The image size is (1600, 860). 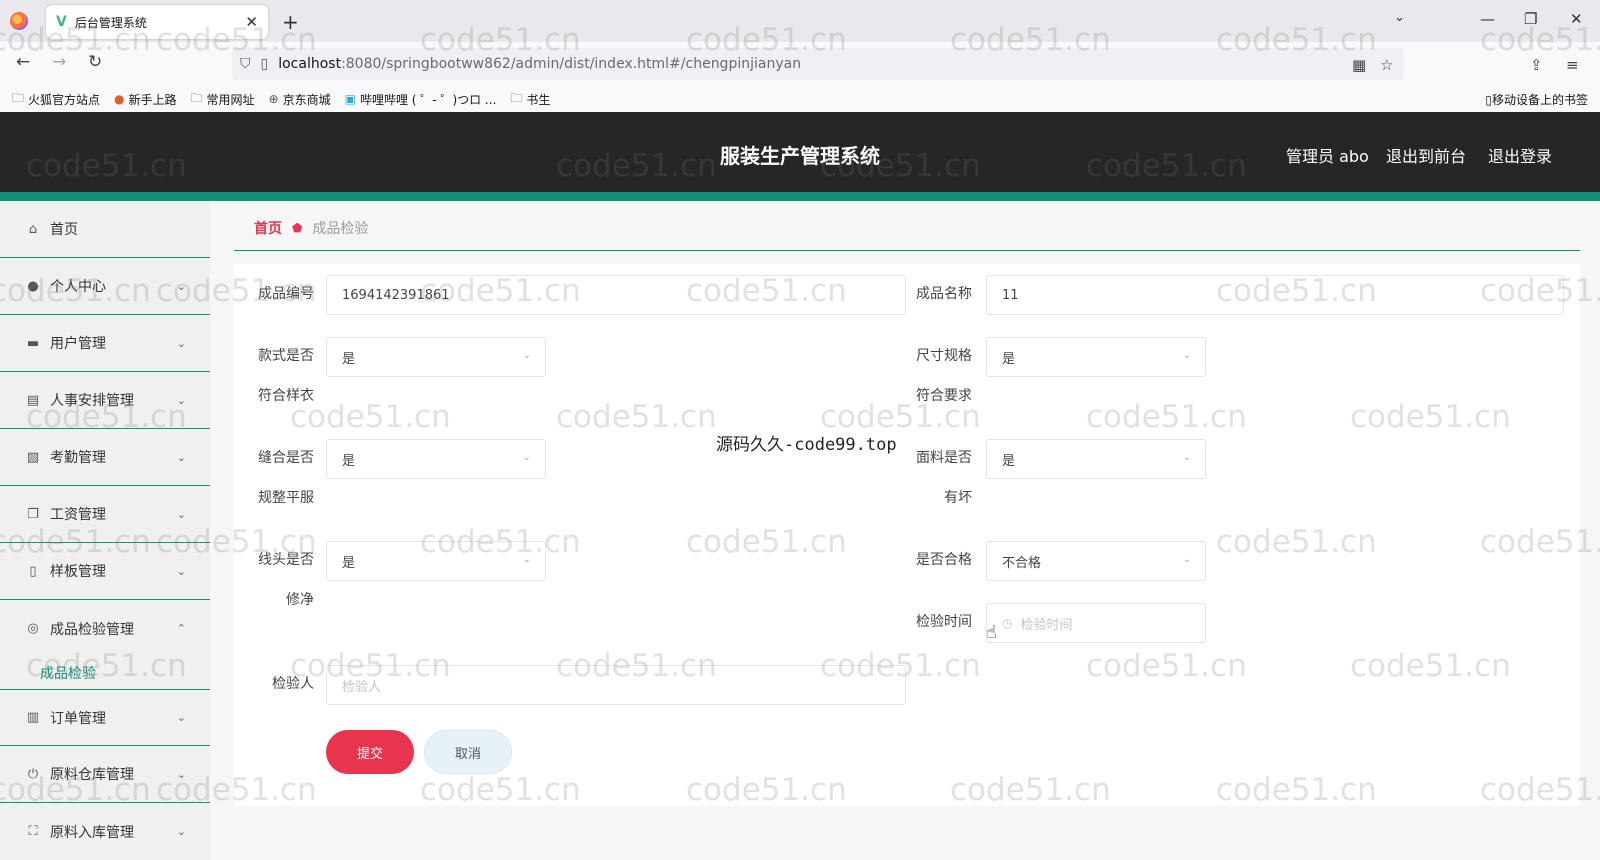 What do you see at coordinates (1530, 19) in the screenshot?
I see `restore-icon: ❐` at bounding box center [1530, 19].